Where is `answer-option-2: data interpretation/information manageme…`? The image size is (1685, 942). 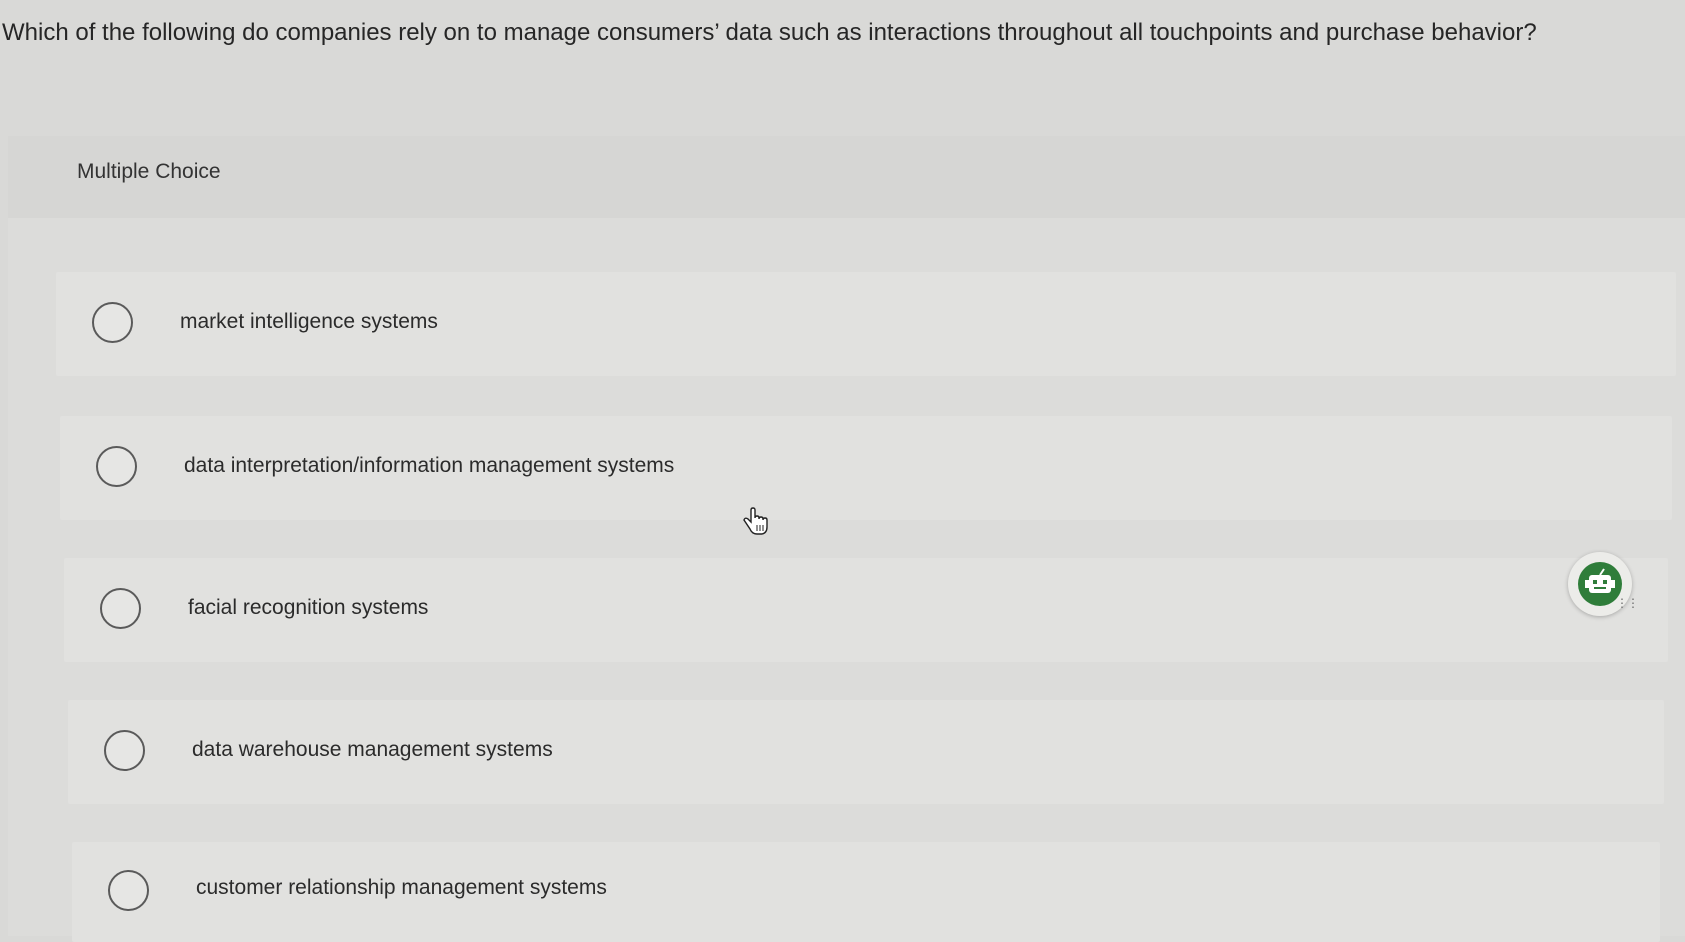
answer-option-2: data interpretation/information manageme… is located at coordinates (866, 468).